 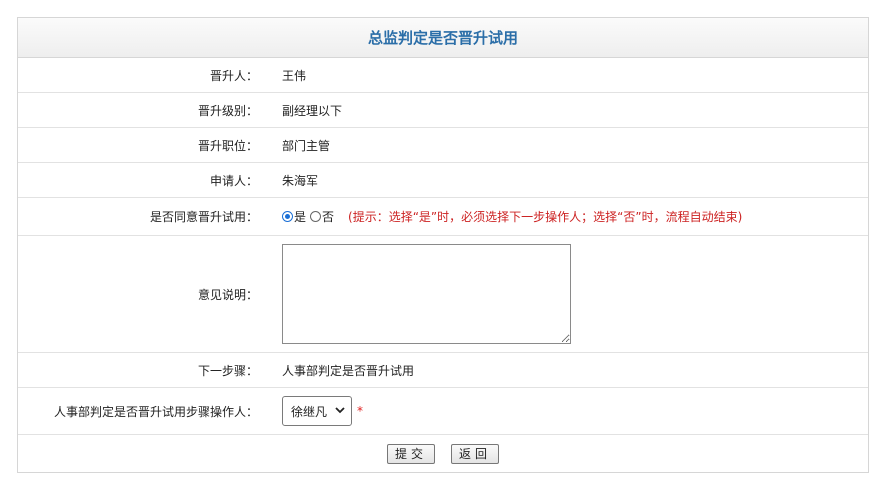 I want to click on operator-cell: 徐继凡 *, so click(x=568, y=411).